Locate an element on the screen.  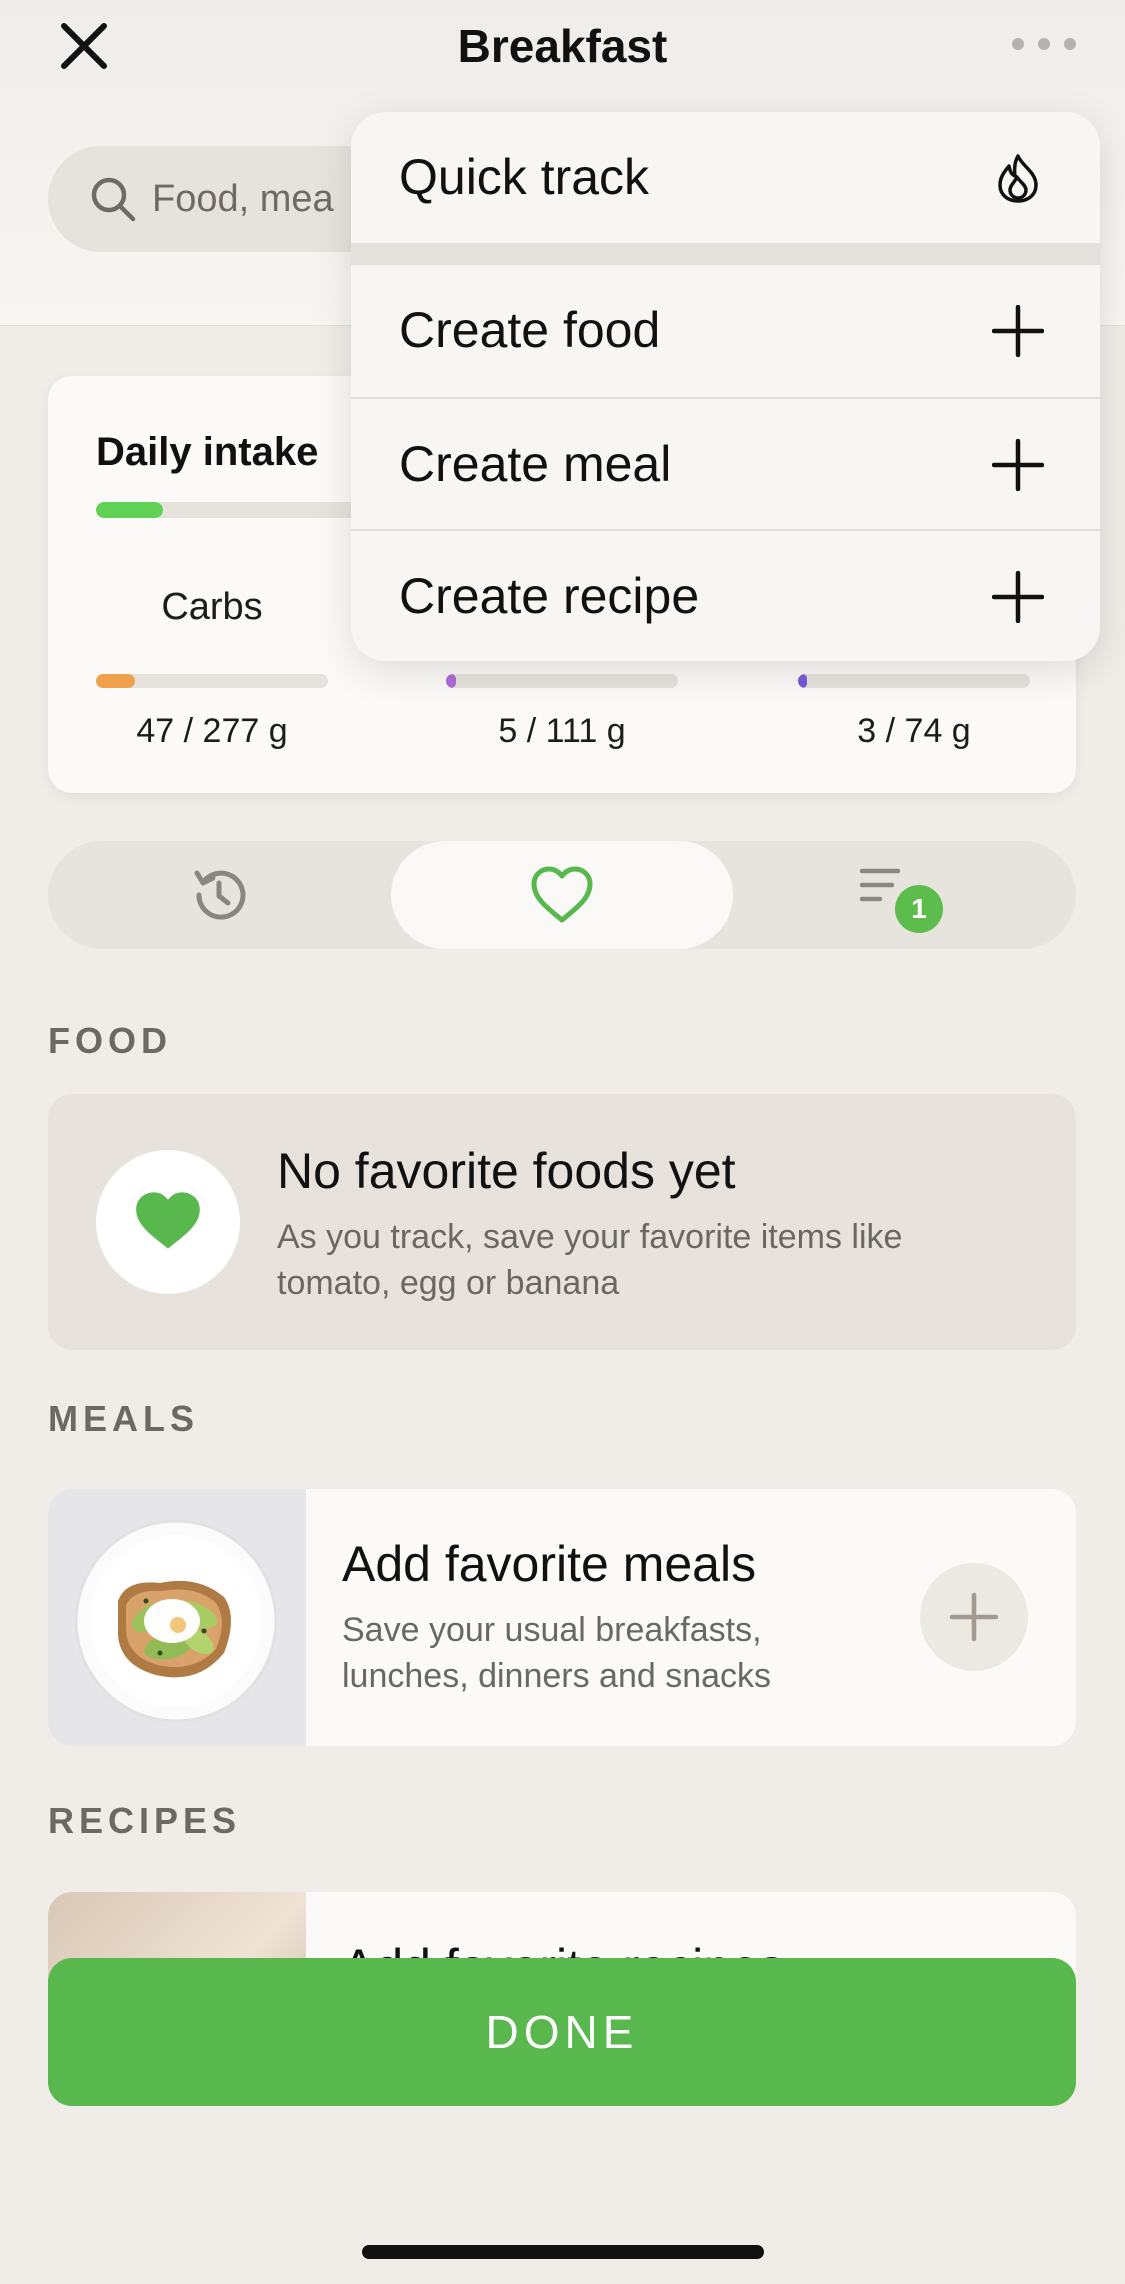
section-heading-food: FOOD is located at coordinates (110, 1040).